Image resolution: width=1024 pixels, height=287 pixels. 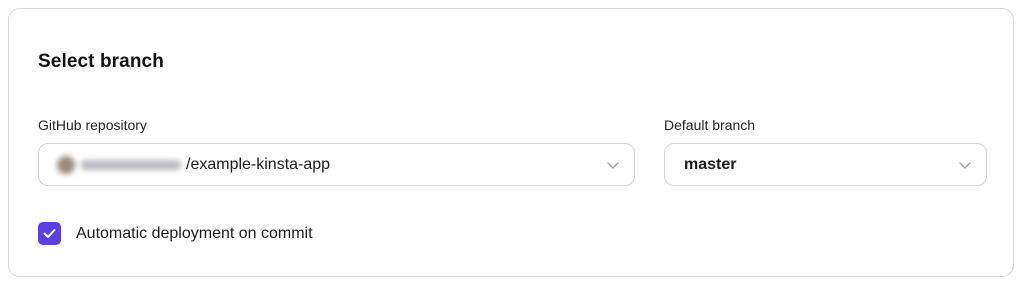 What do you see at coordinates (825, 164) in the screenshot?
I see `default-branch-select: master` at bounding box center [825, 164].